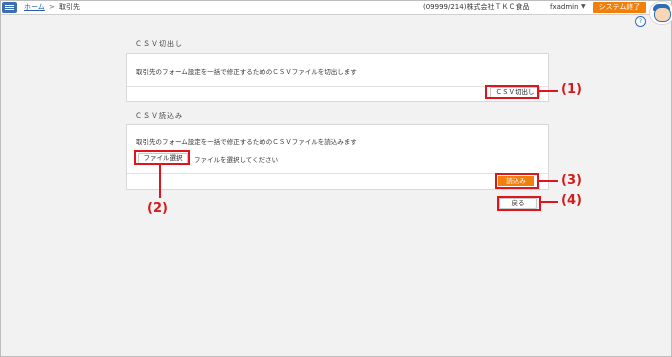 Image resolution: width=672 pixels, height=357 pixels. I want to click on callout-label-3: (3), so click(571, 180).